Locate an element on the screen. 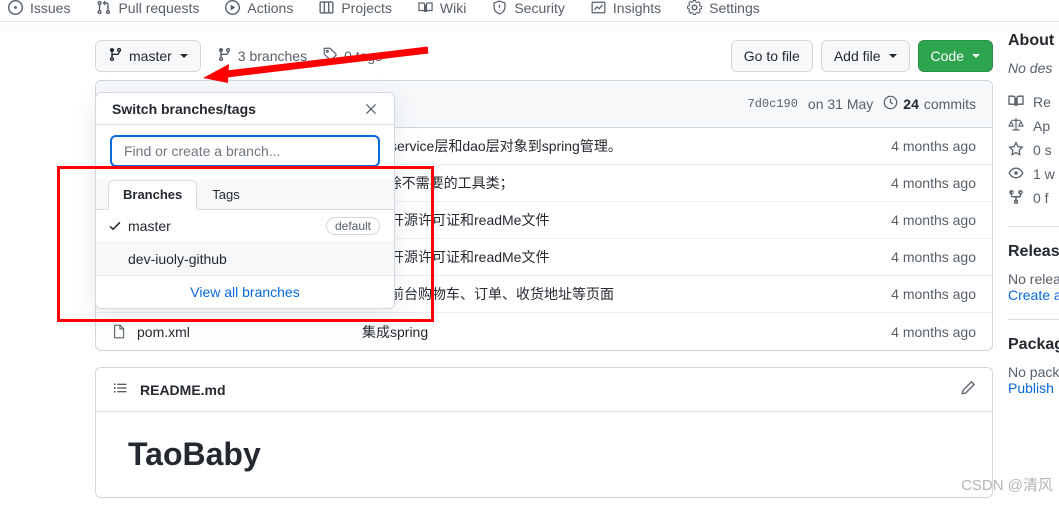 The width and height of the screenshot is (1059, 509). default-badge: default is located at coordinates (352, 226).